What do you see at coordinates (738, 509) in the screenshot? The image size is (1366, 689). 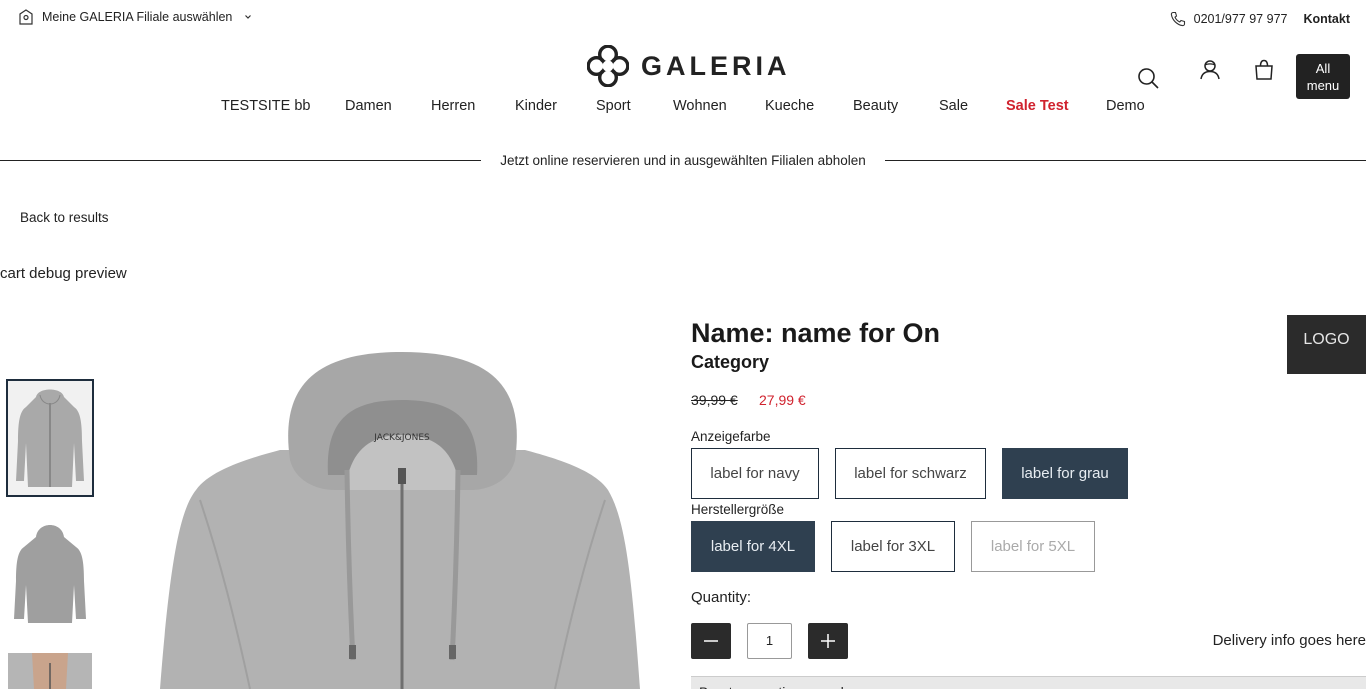 I see `size-label: Herstellergröße` at bounding box center [738, 509].